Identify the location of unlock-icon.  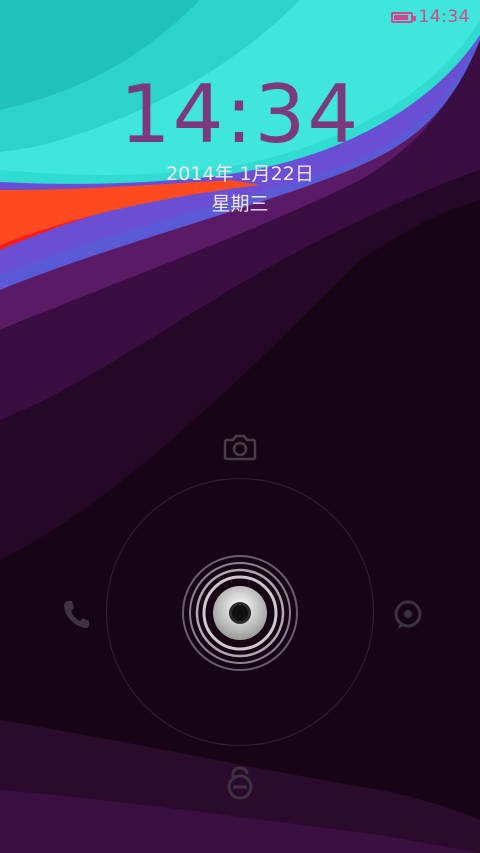
(240, 783).